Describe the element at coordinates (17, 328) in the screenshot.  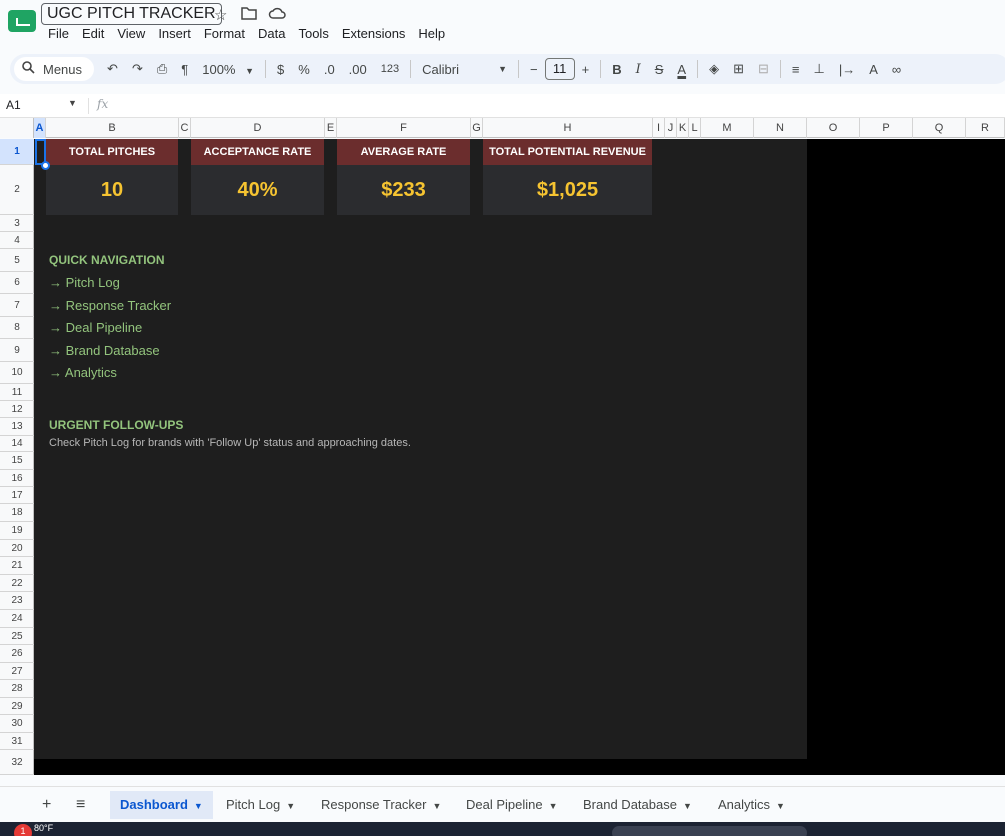
I see `row-header: 8` at that location.